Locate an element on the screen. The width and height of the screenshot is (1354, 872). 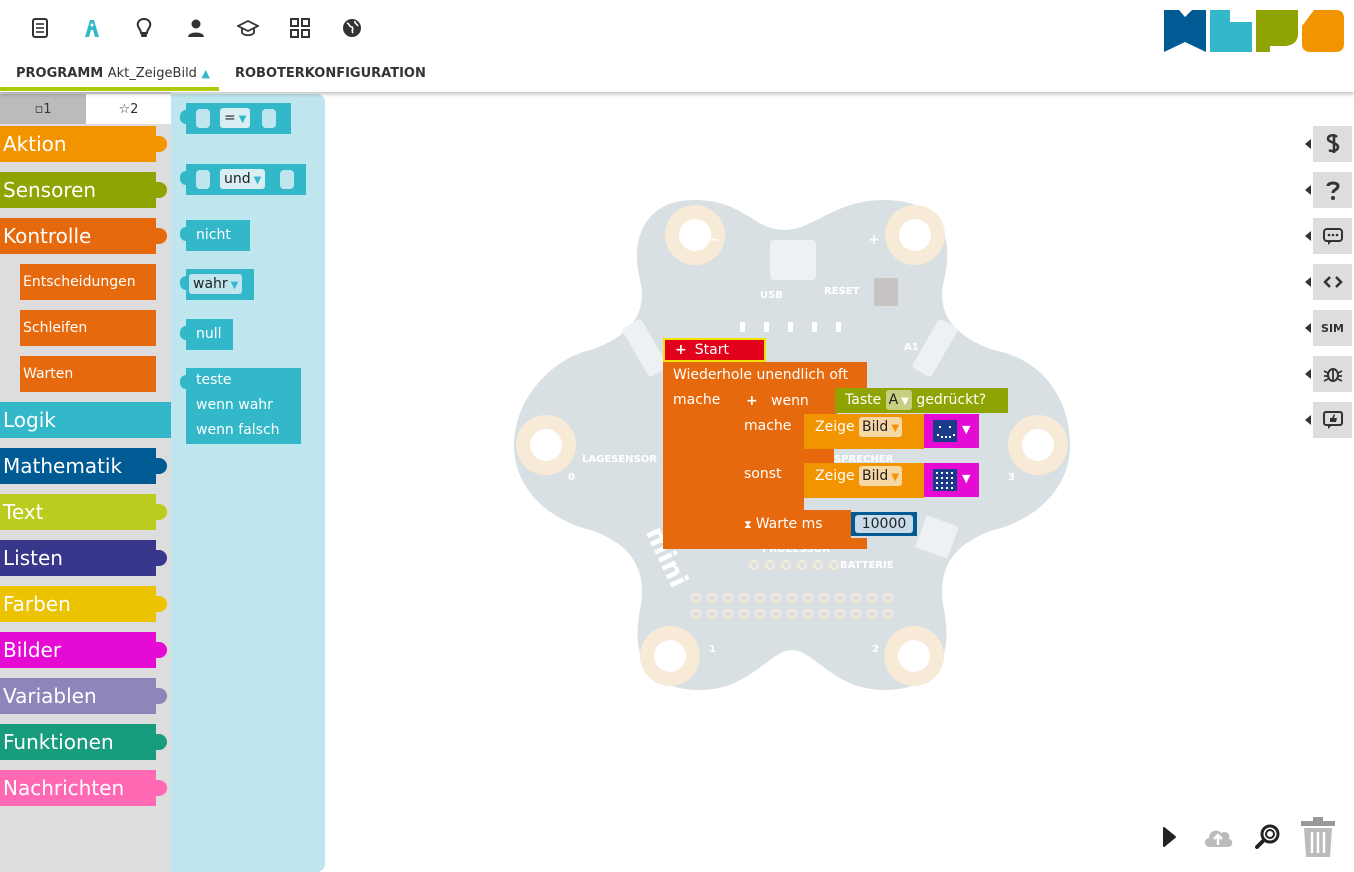
loop-forever-header: Wiederhole unendlich oft is located at coordinates (765, 375).